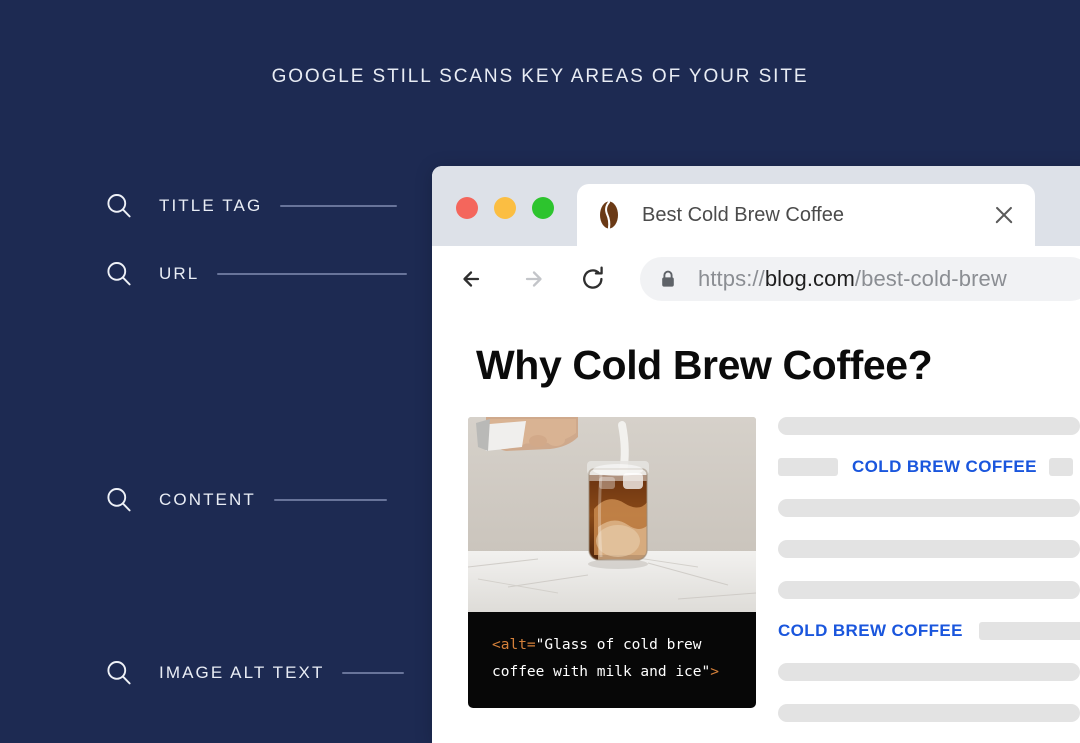 Image resolution: width=1080 pixels, height=743 pixels. I want to click on alt-code-line-2: coffee with milk and ice">, so click(614, 672).